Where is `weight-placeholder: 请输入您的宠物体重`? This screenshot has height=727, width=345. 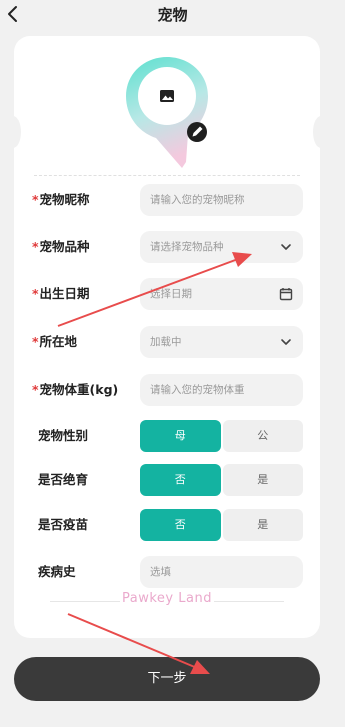 weight-placeholder: 请输入您的宠物体重 is located at coordinates (197, 390).